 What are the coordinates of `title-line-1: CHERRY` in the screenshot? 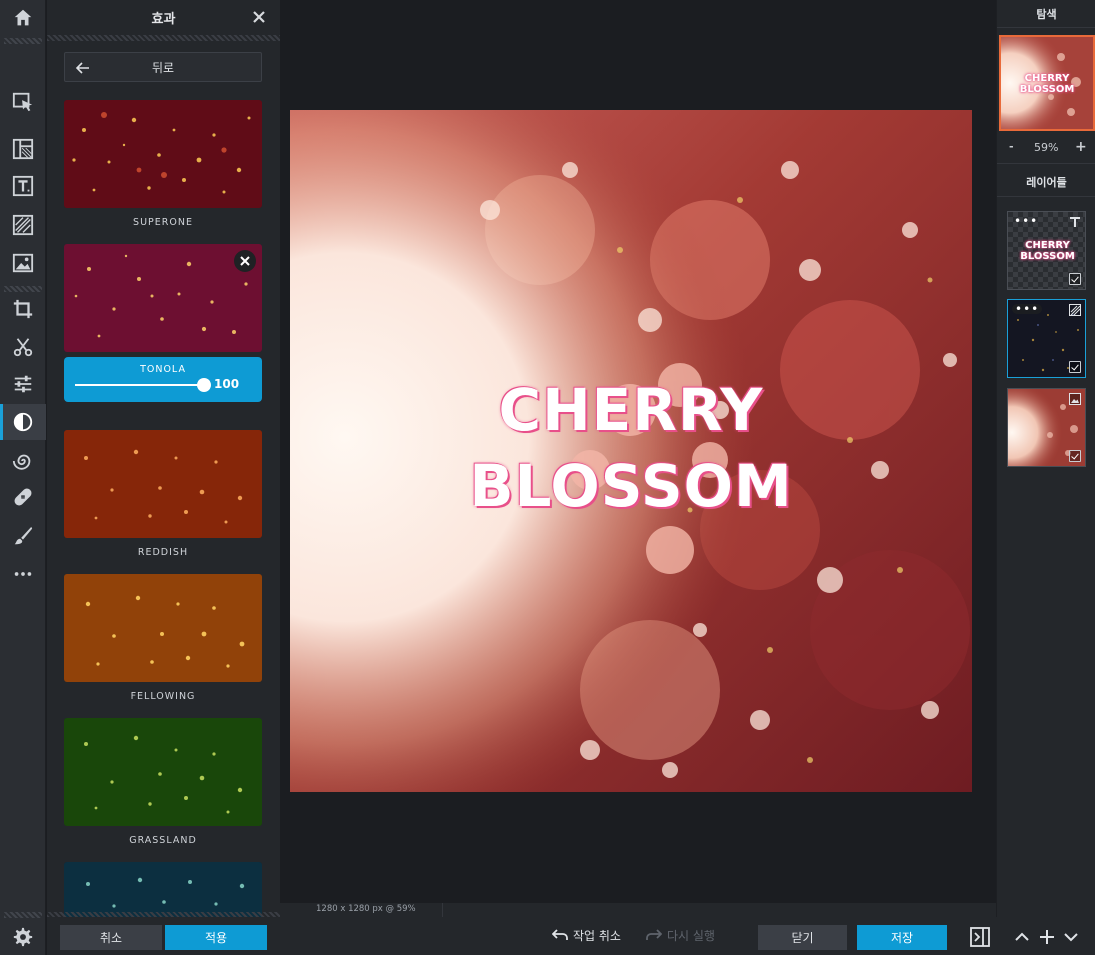 It's located at (631, 410).